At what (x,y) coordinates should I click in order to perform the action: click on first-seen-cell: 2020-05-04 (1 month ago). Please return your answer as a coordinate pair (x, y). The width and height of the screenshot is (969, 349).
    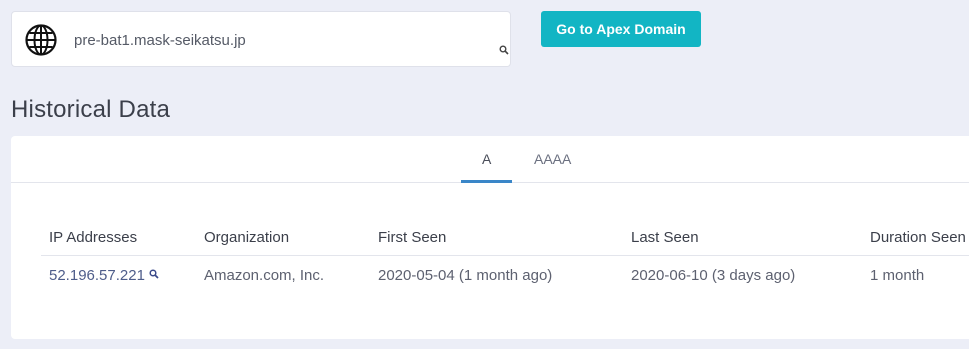
    Looking at the image, I should click on (465, 275).